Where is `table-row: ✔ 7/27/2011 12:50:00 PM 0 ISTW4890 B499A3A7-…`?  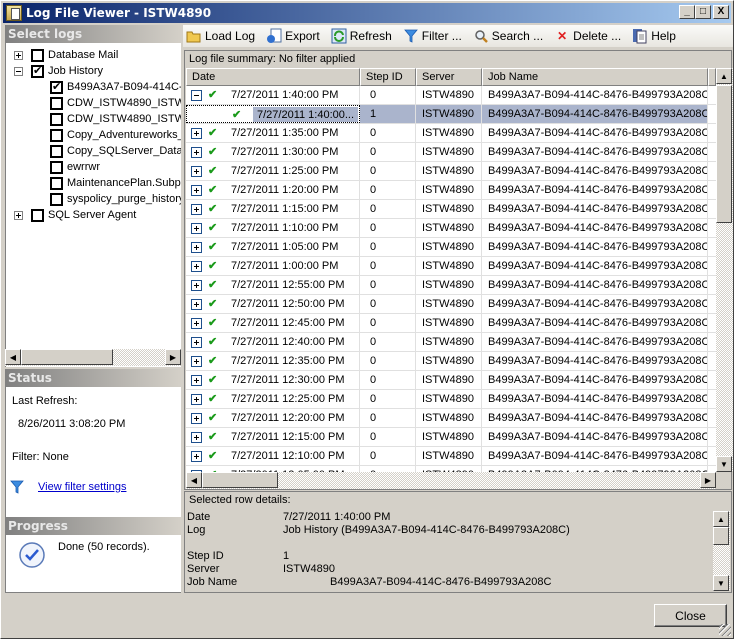 table-row: ✔ 7/27/2011 12:50:00 PM 0 ISTW4890 B499A3A7-… is located at coordinates (451, 304).